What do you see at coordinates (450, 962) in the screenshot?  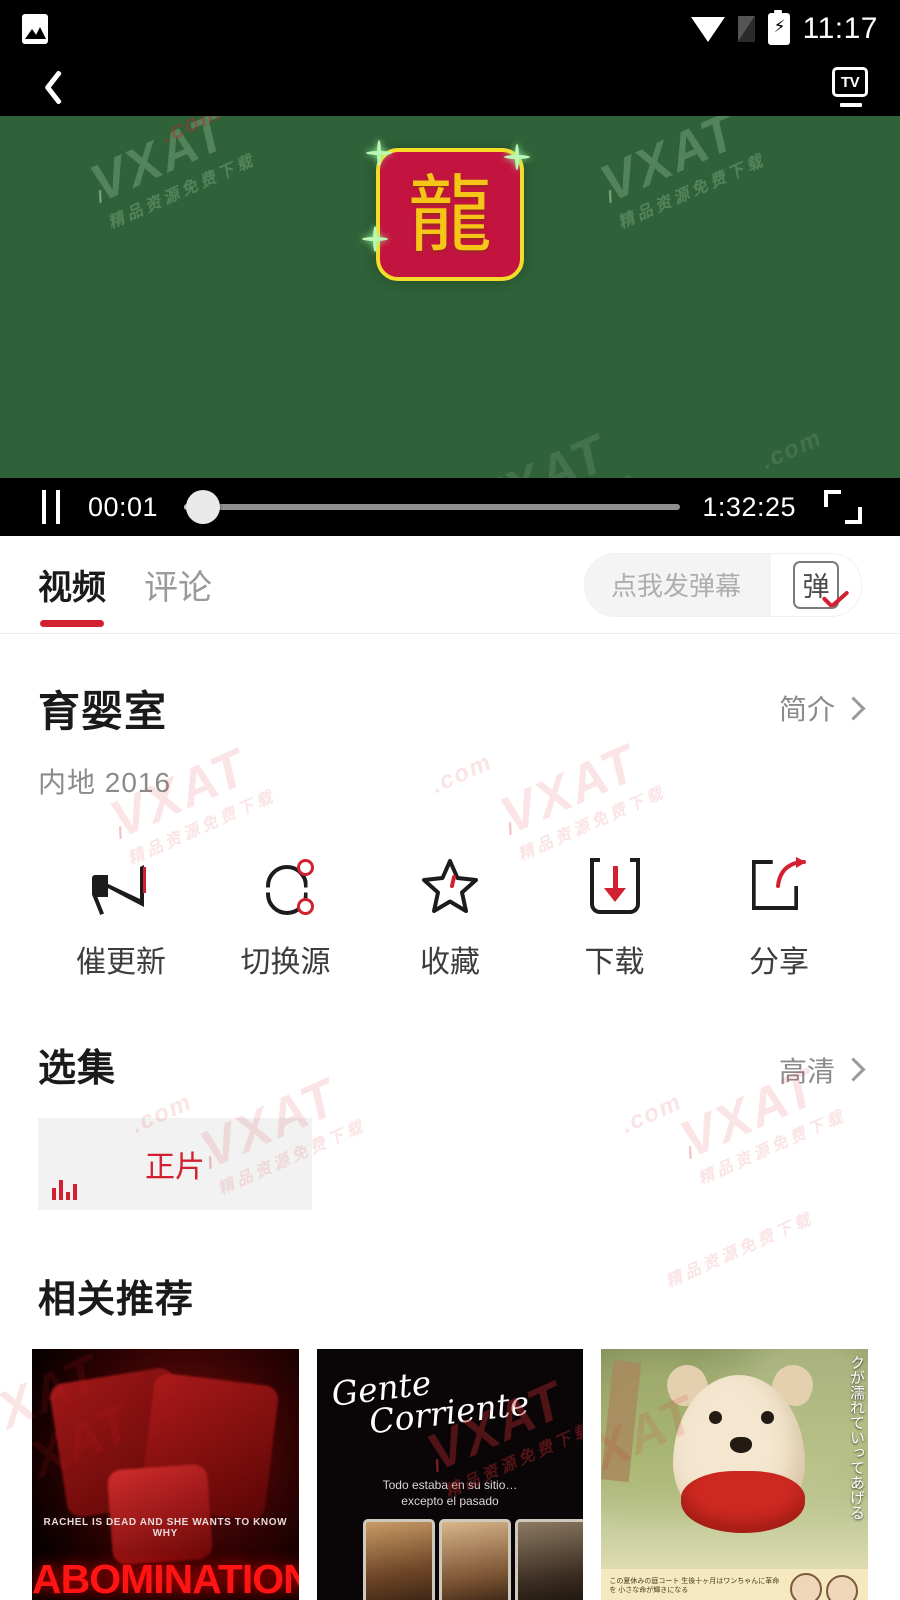 I see `action-label: 收藏` at bounding box center [450, 962].